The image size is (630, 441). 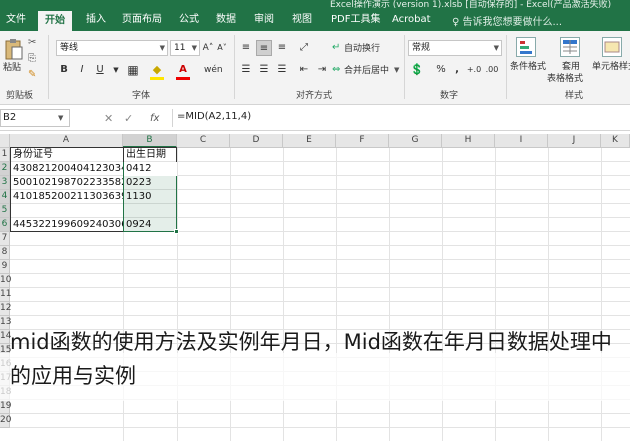 I want to click on italic-button: I, so click(x=82, y=70).